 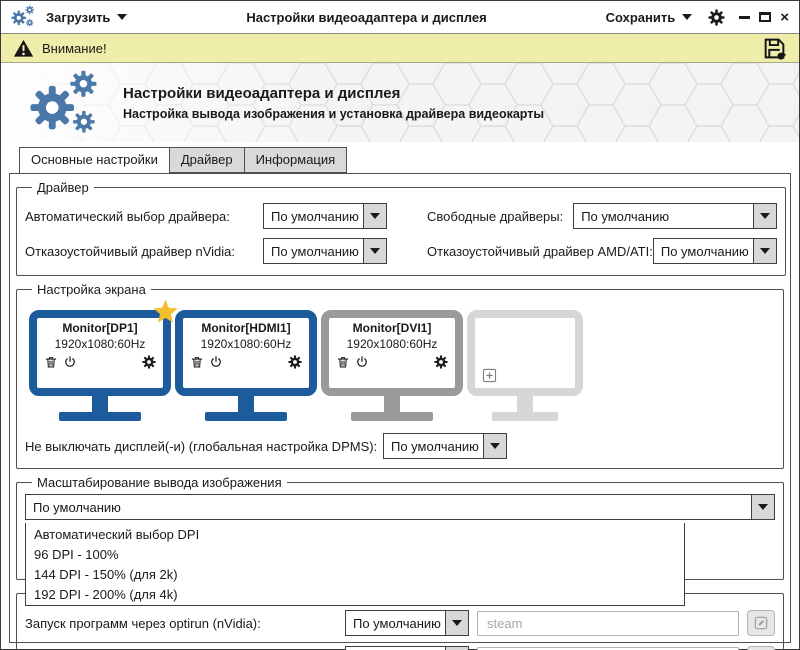 What do you see at coordinates (78, 17) in the screenshot?
I see `load-menu-label: Загрузить` at bounding box center [78, 17].